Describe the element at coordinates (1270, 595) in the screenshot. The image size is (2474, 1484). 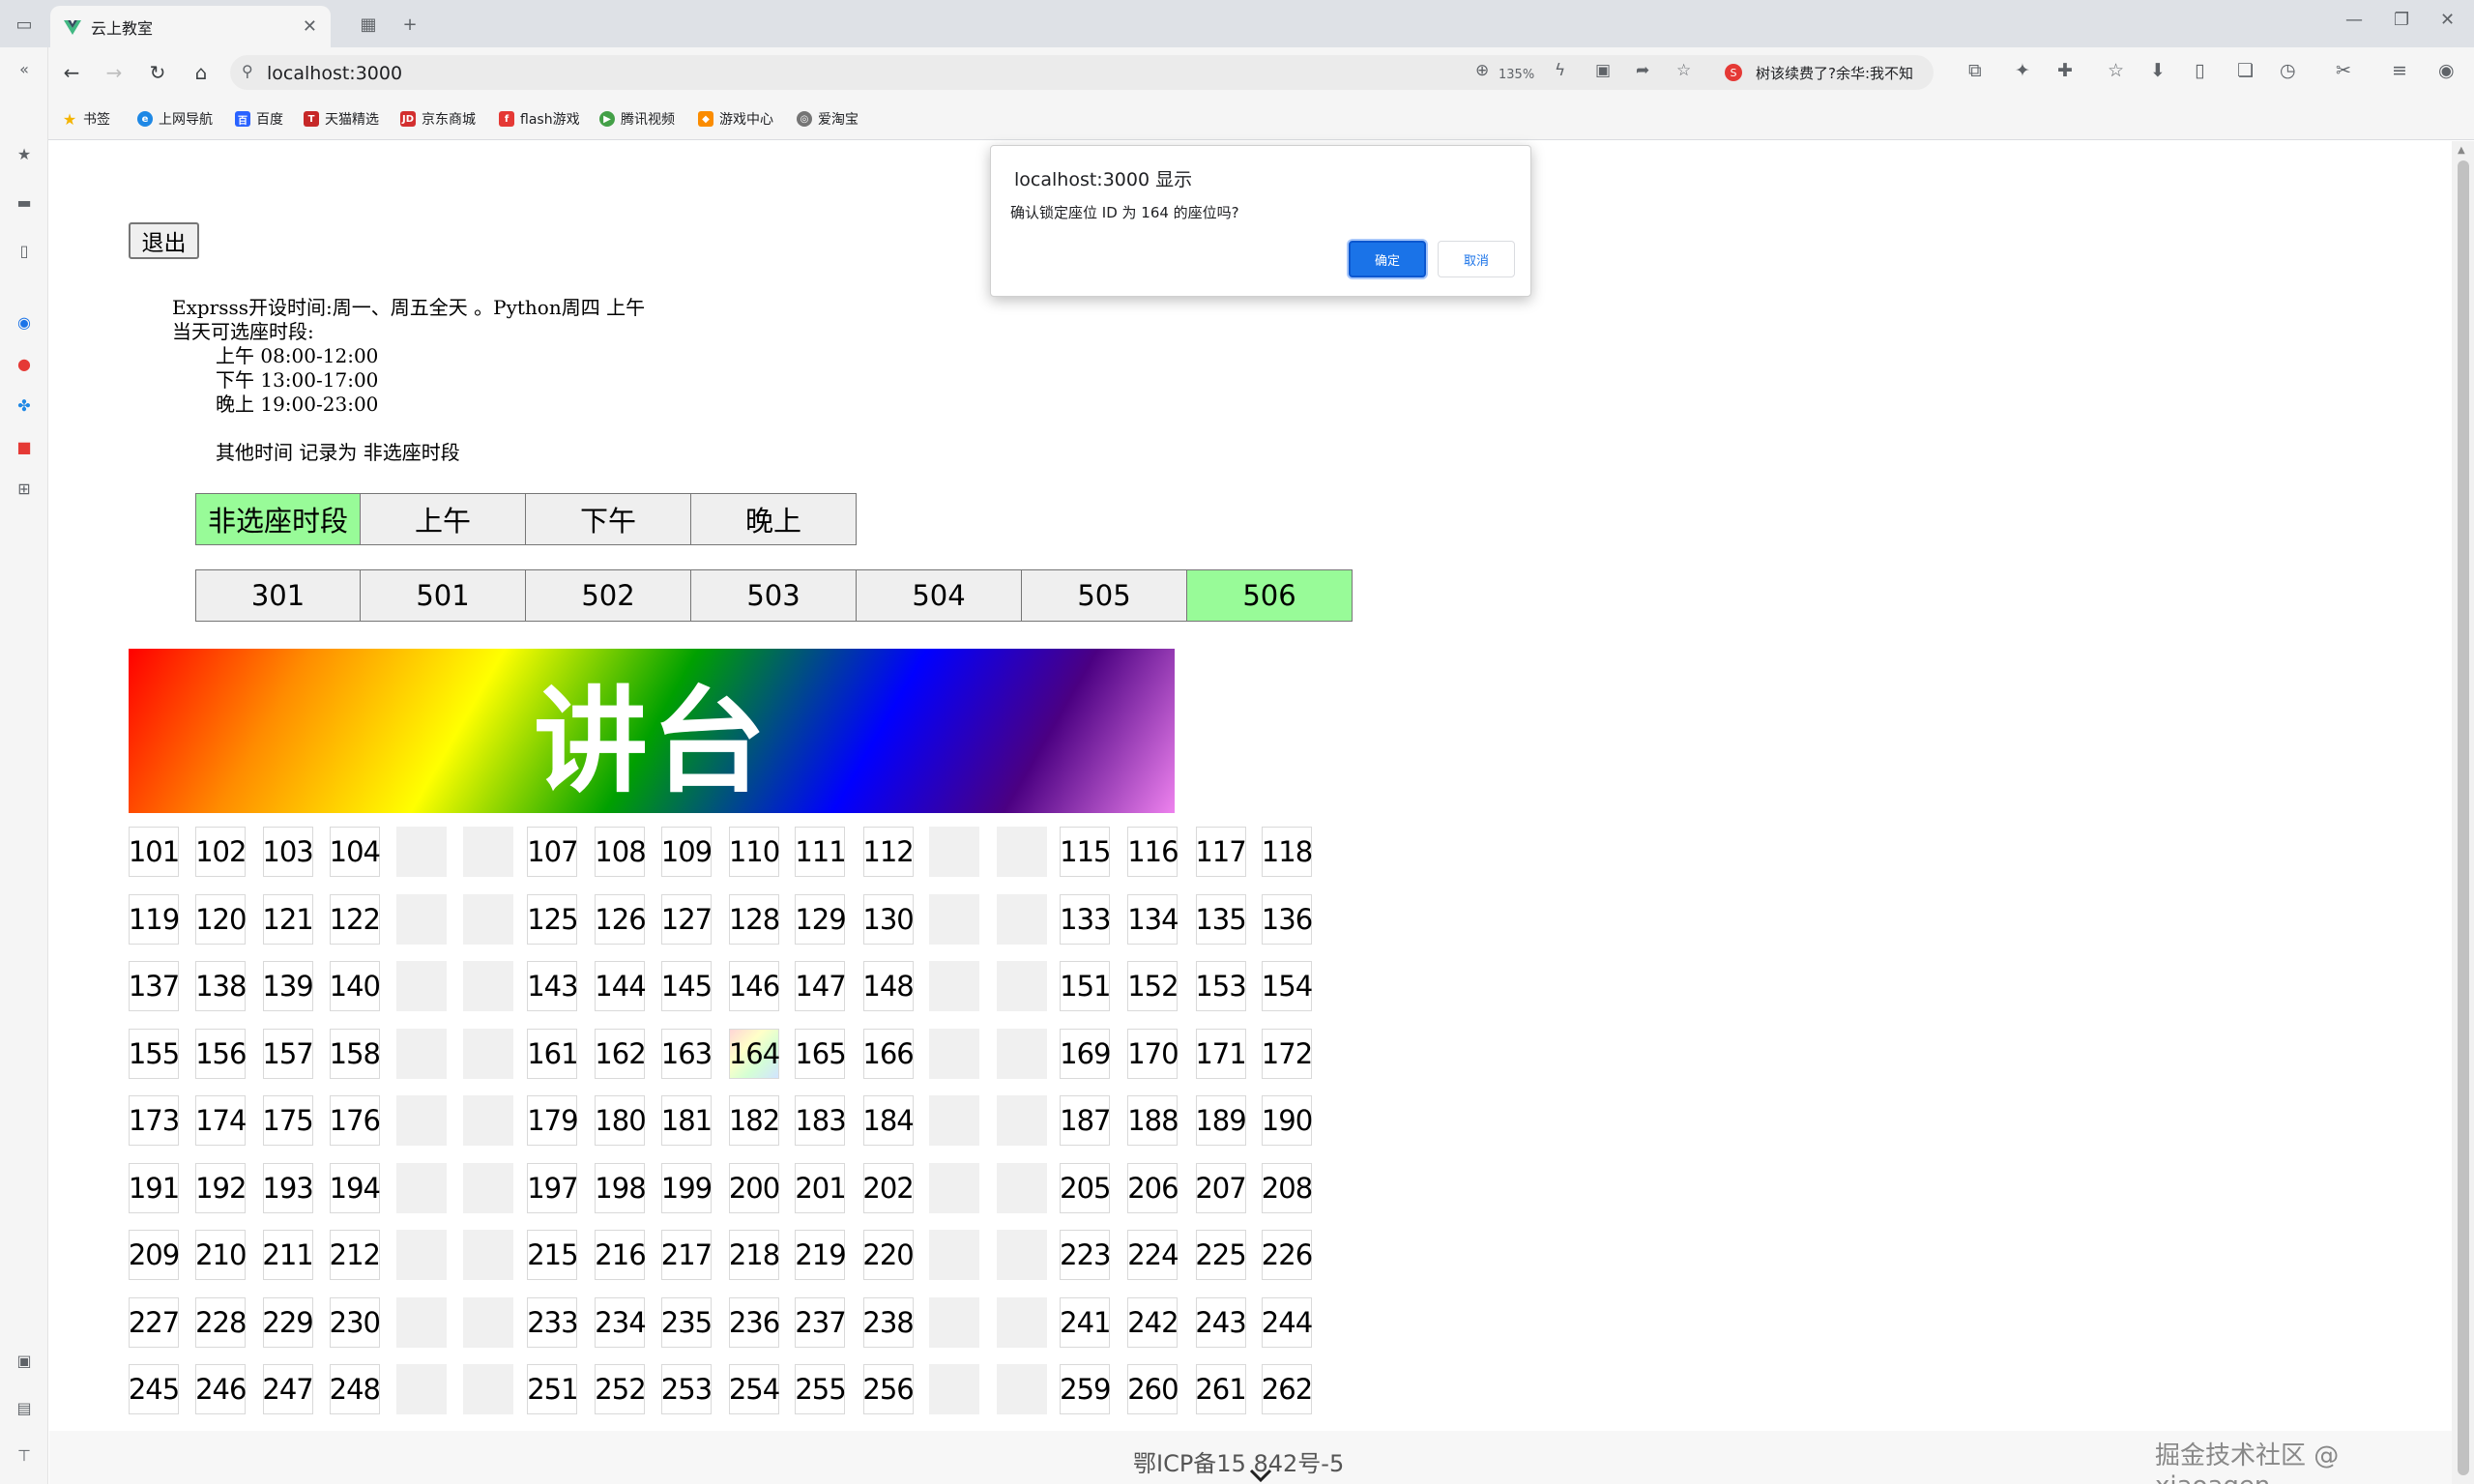
I see `room-button-506: 506` at that location.